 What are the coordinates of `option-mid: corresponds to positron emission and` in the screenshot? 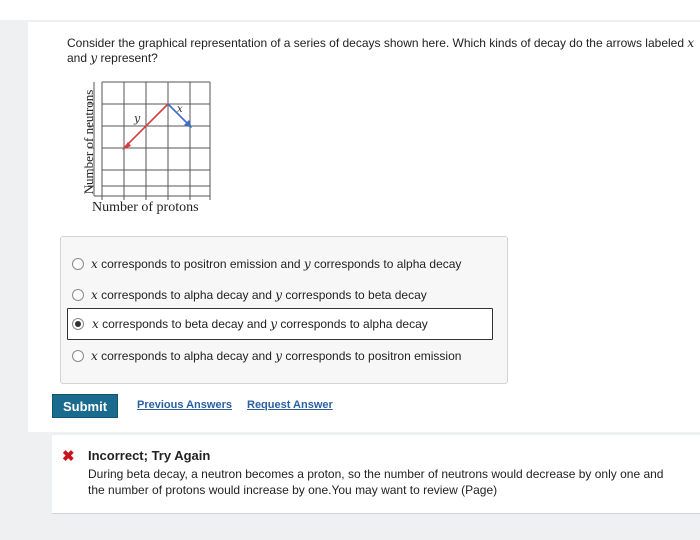 It's located at (200, 264).